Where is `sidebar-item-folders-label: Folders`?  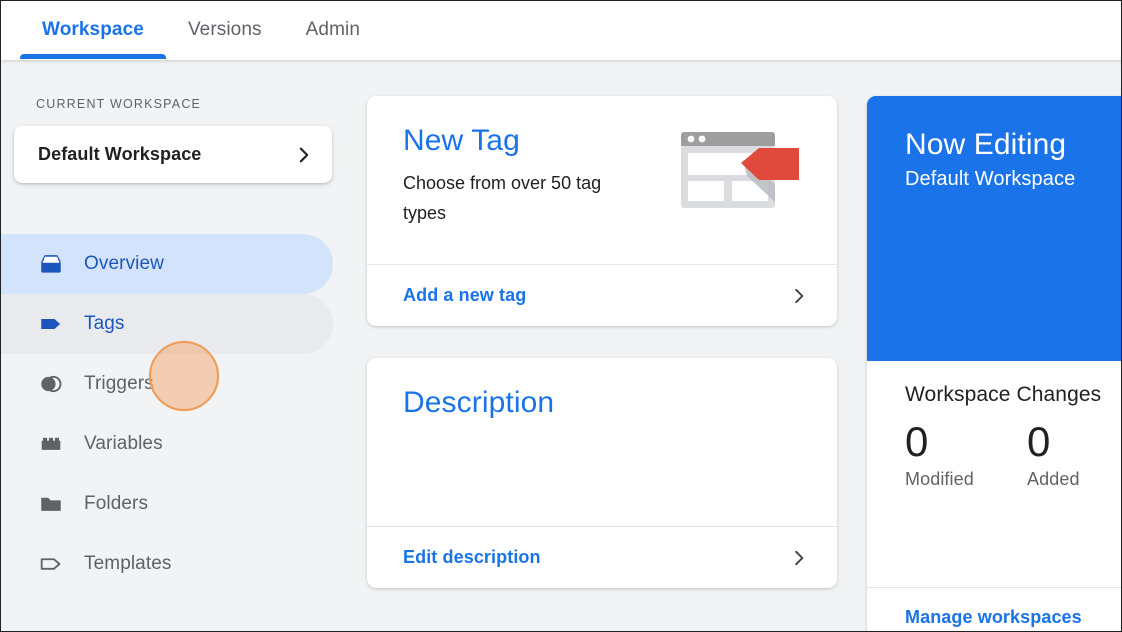 sidebar-item-folders-label: Folders is located at coordinates (116, 503).